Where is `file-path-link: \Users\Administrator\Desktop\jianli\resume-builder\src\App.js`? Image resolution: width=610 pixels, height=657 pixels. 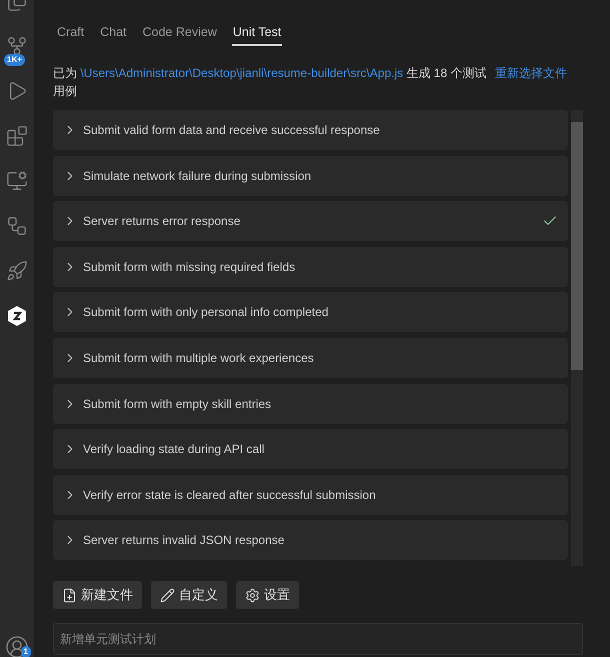
file-path-link: \Users\Administrator\Desktop\jianli\resume-builder\src\App.js is located at coordinates (242, 73).